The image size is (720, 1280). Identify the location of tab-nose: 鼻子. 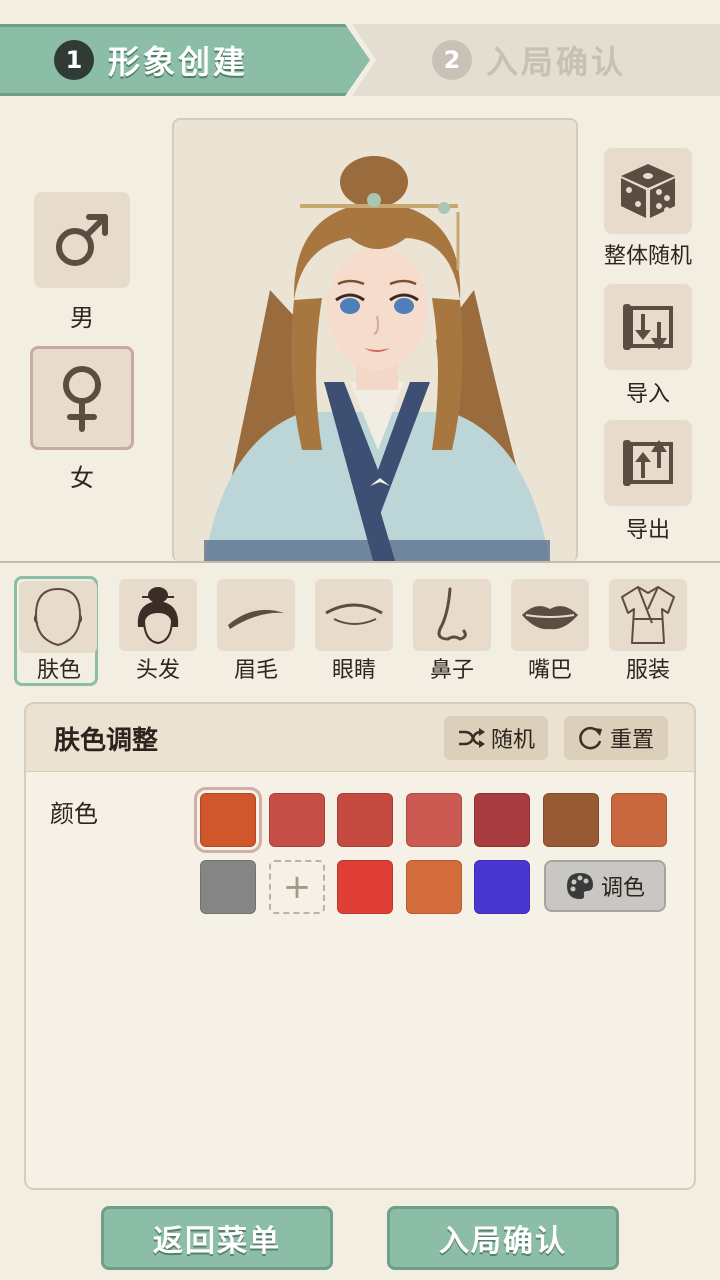
(452, 631).